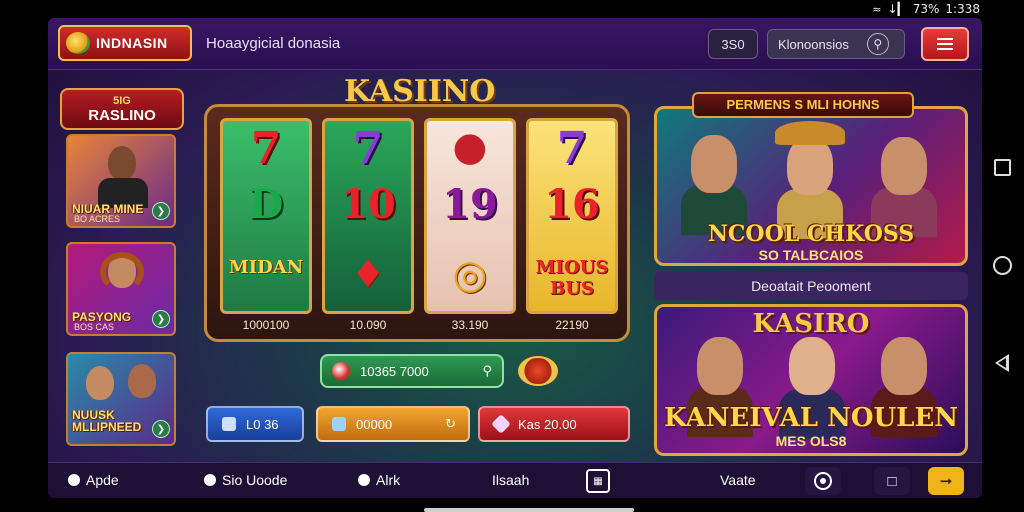 The image size is (1024, 512). Describe the element at coordinates (273, 43) in the screenshot. I see `site-title: Hoaaygicial donasia` at that location.